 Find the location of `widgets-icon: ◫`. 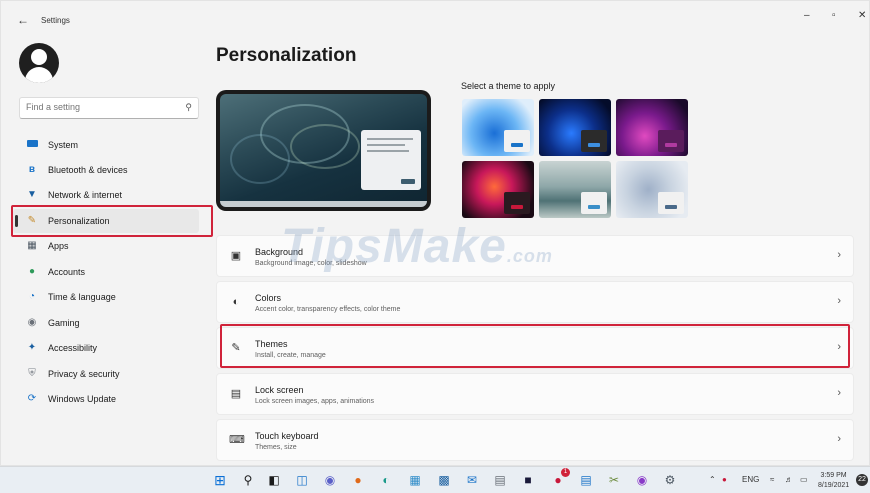

widgets-icon: ◫ is located at coordinates (302, 480).